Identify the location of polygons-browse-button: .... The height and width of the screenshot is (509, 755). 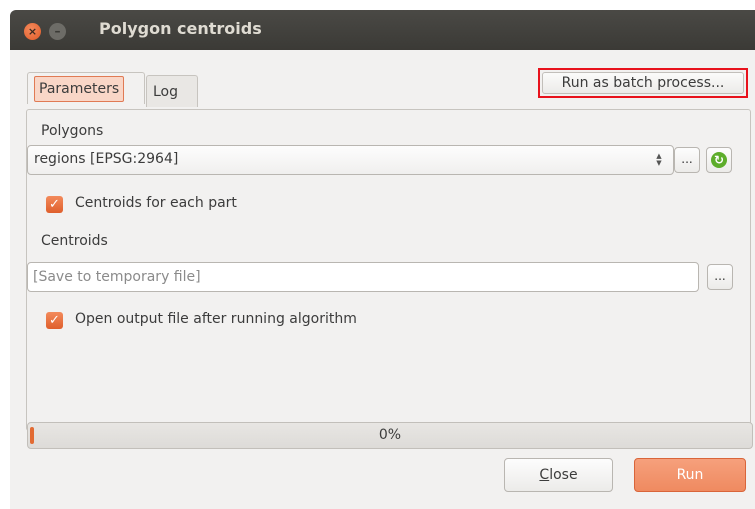
(687, 160).